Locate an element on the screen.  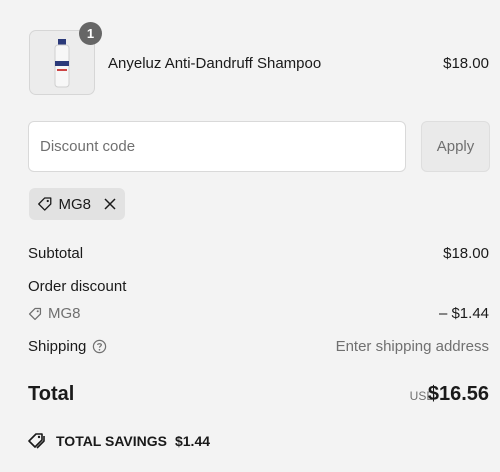
total-savings-value: $1.44 is located at coordinates (192, 441).